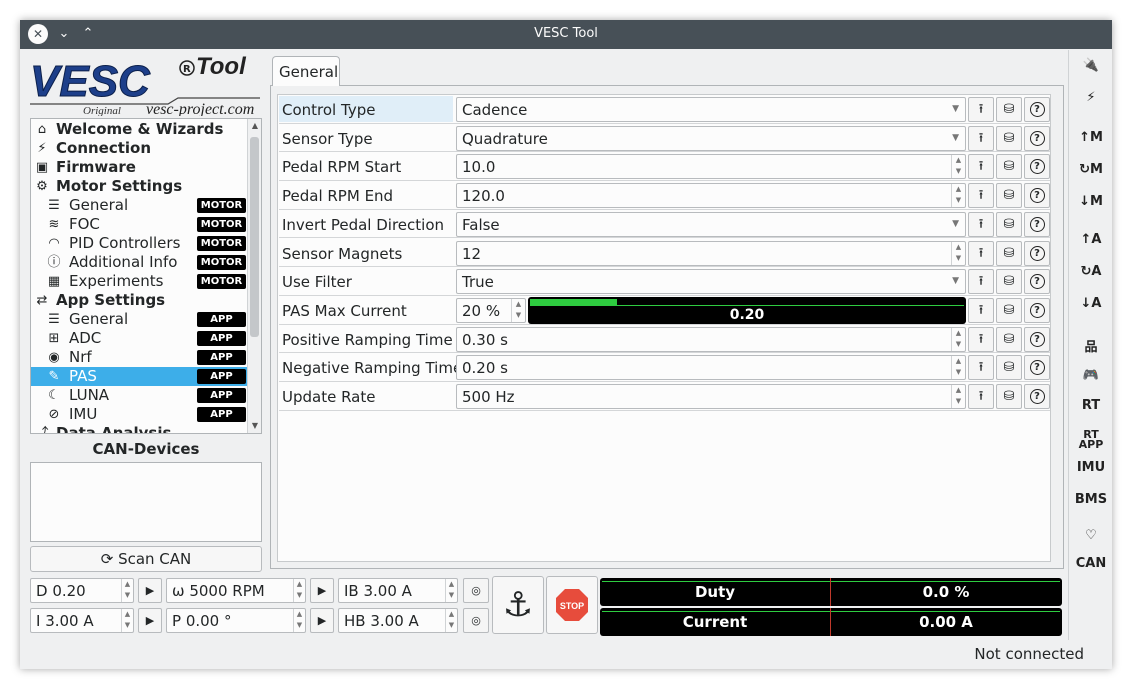 This screenshot has width=1132, height=689. What do you see at coordinates (1091, 499) in the screenshot?
I see `bms-icon: BMS` at bounding box center [1091, 499].